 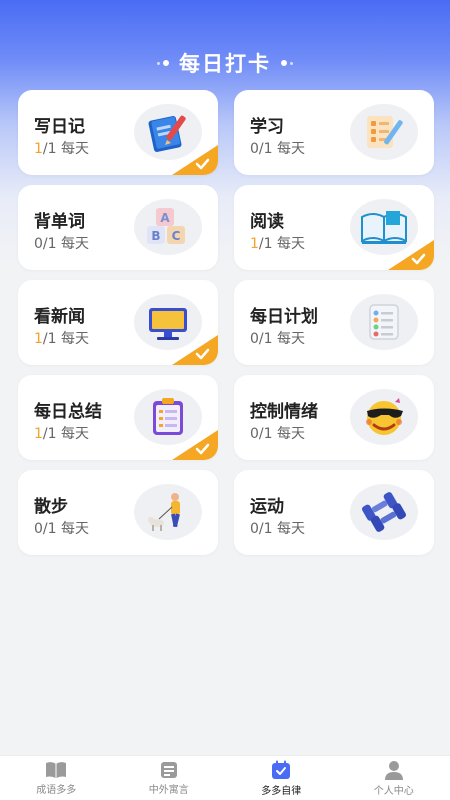 What do you see at coordinates (287, 63) in the screenshot?
I see `title-deco-right` at bounding box center [287, 63].